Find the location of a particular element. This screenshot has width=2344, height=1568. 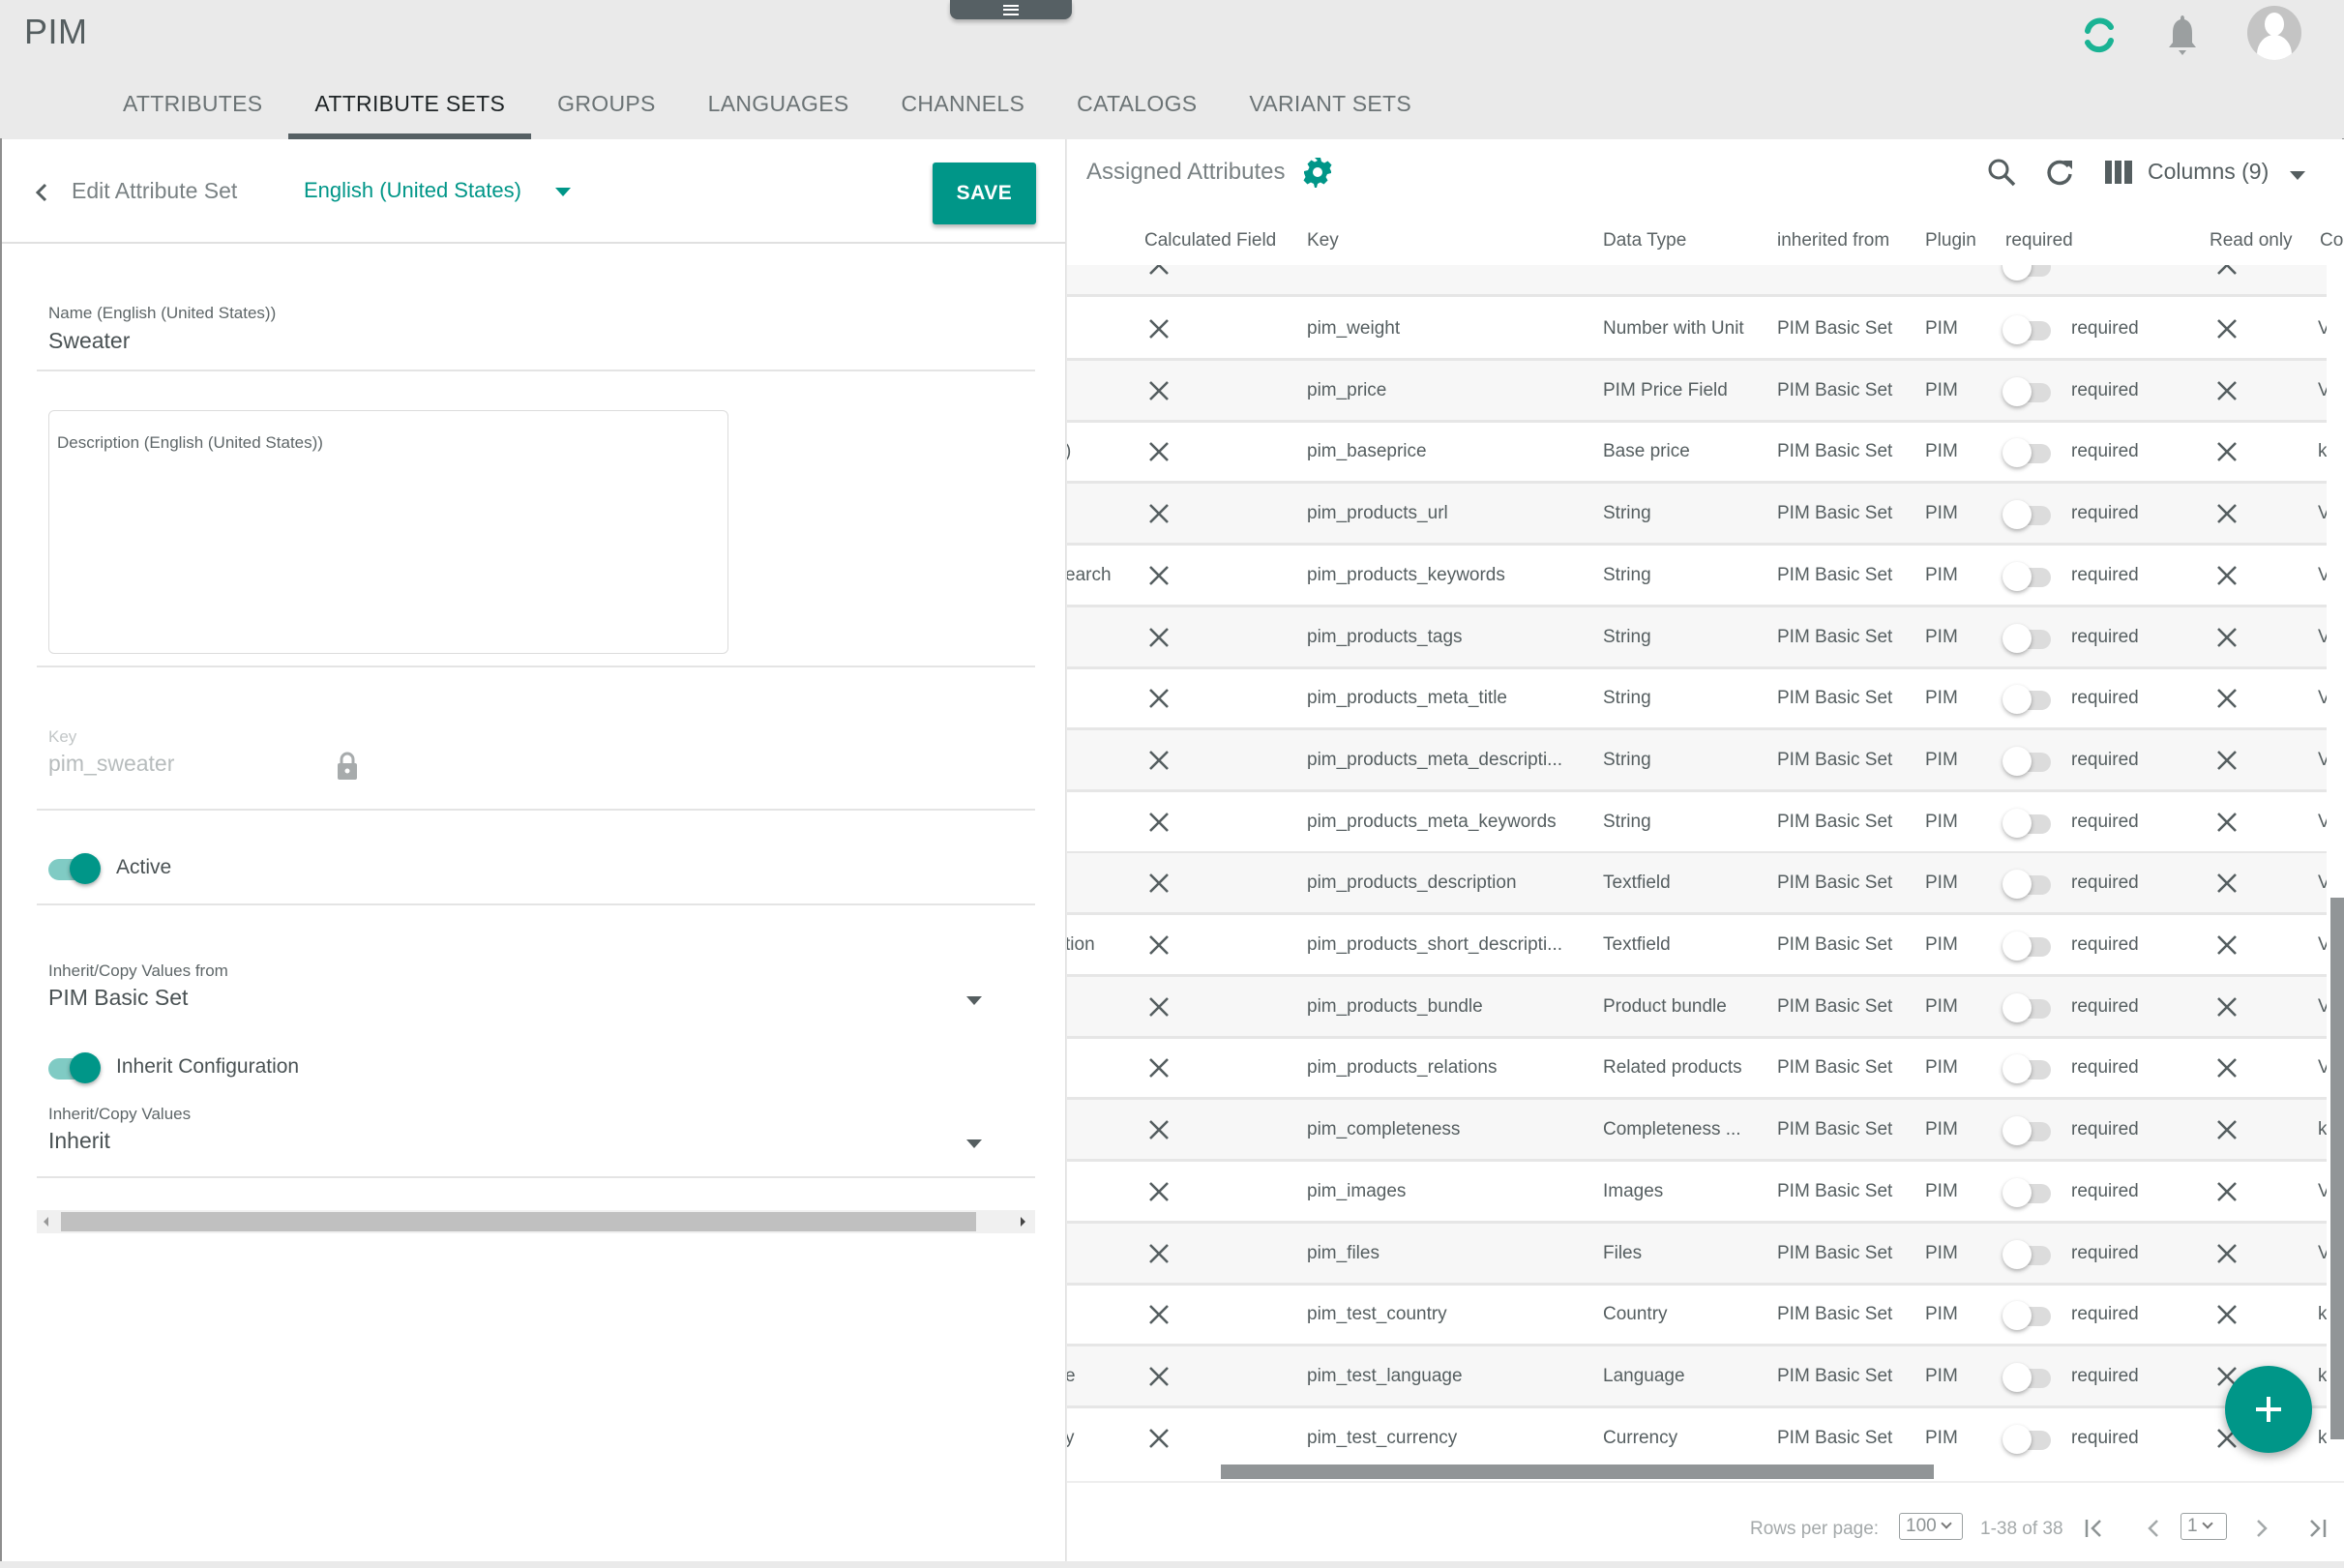

main-menu-handle is located at coordinates (1011, 10).